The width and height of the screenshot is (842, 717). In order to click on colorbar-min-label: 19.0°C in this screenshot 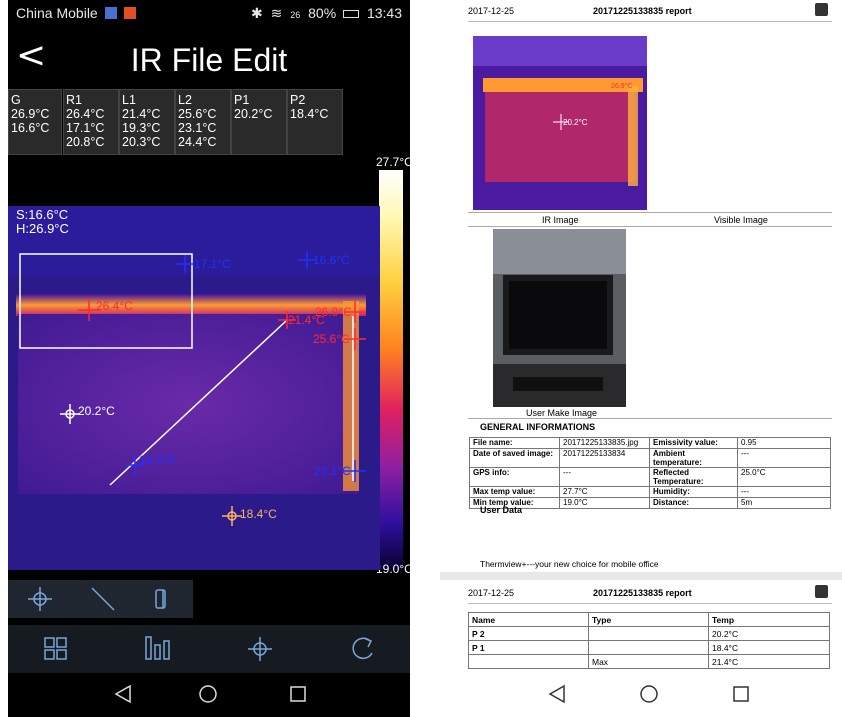, I will do `click(393, 569)`.